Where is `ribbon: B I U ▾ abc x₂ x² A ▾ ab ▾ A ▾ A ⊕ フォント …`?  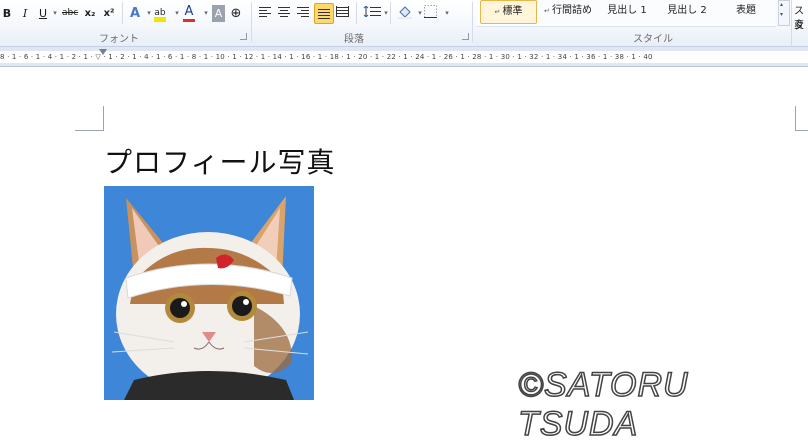
ribbon: B I U ▾ abc x₂ x² A ▾ ab ▾ A ▾ A ⊕ フォント … is located at coordinates (404, 23).